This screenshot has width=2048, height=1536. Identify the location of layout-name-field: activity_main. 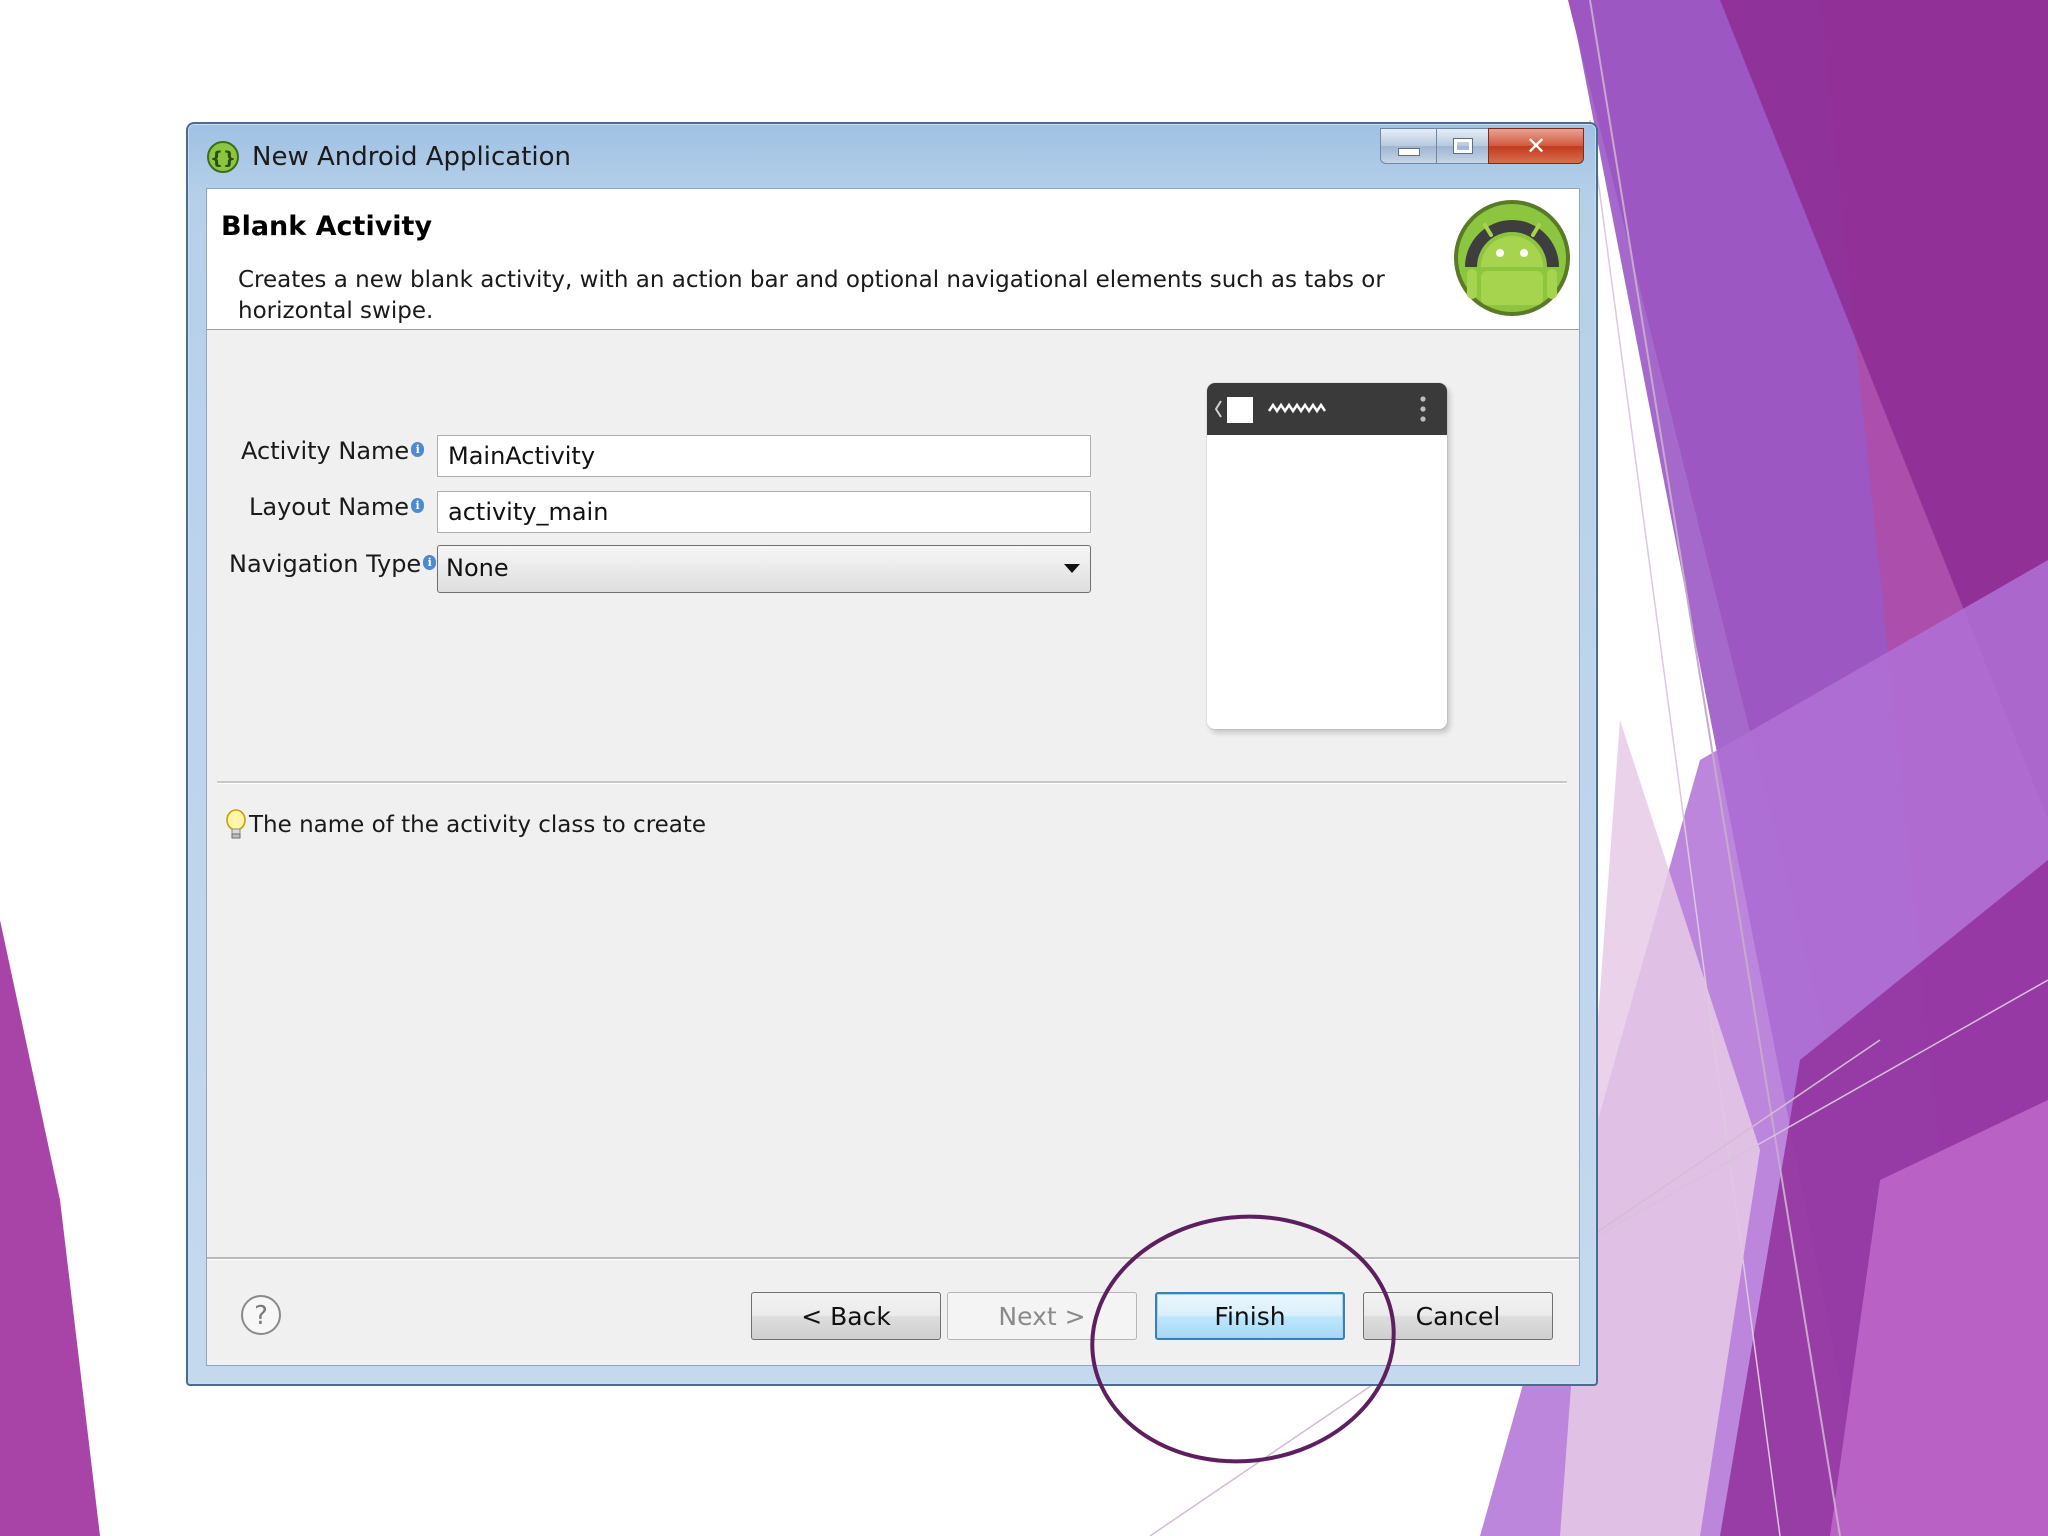
(764, 512).